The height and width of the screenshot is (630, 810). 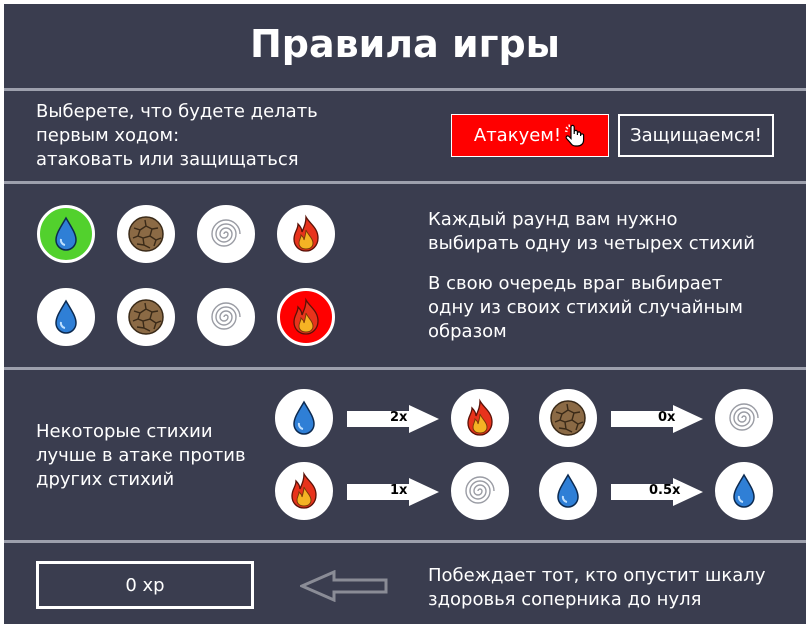 What do you see at coordinates (565, 599) in the screenshot?
I see `win-line: здоровья соперника до нуля` at bounding box center [565, 599].